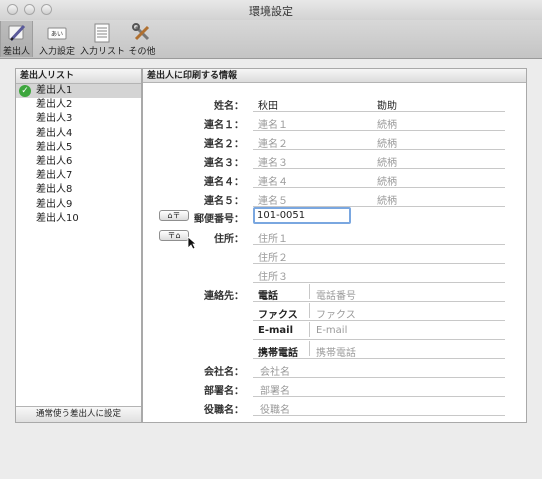 This screenshot has height=479, width=542. I want to click on company-field: 会社名, so click(275, 370).